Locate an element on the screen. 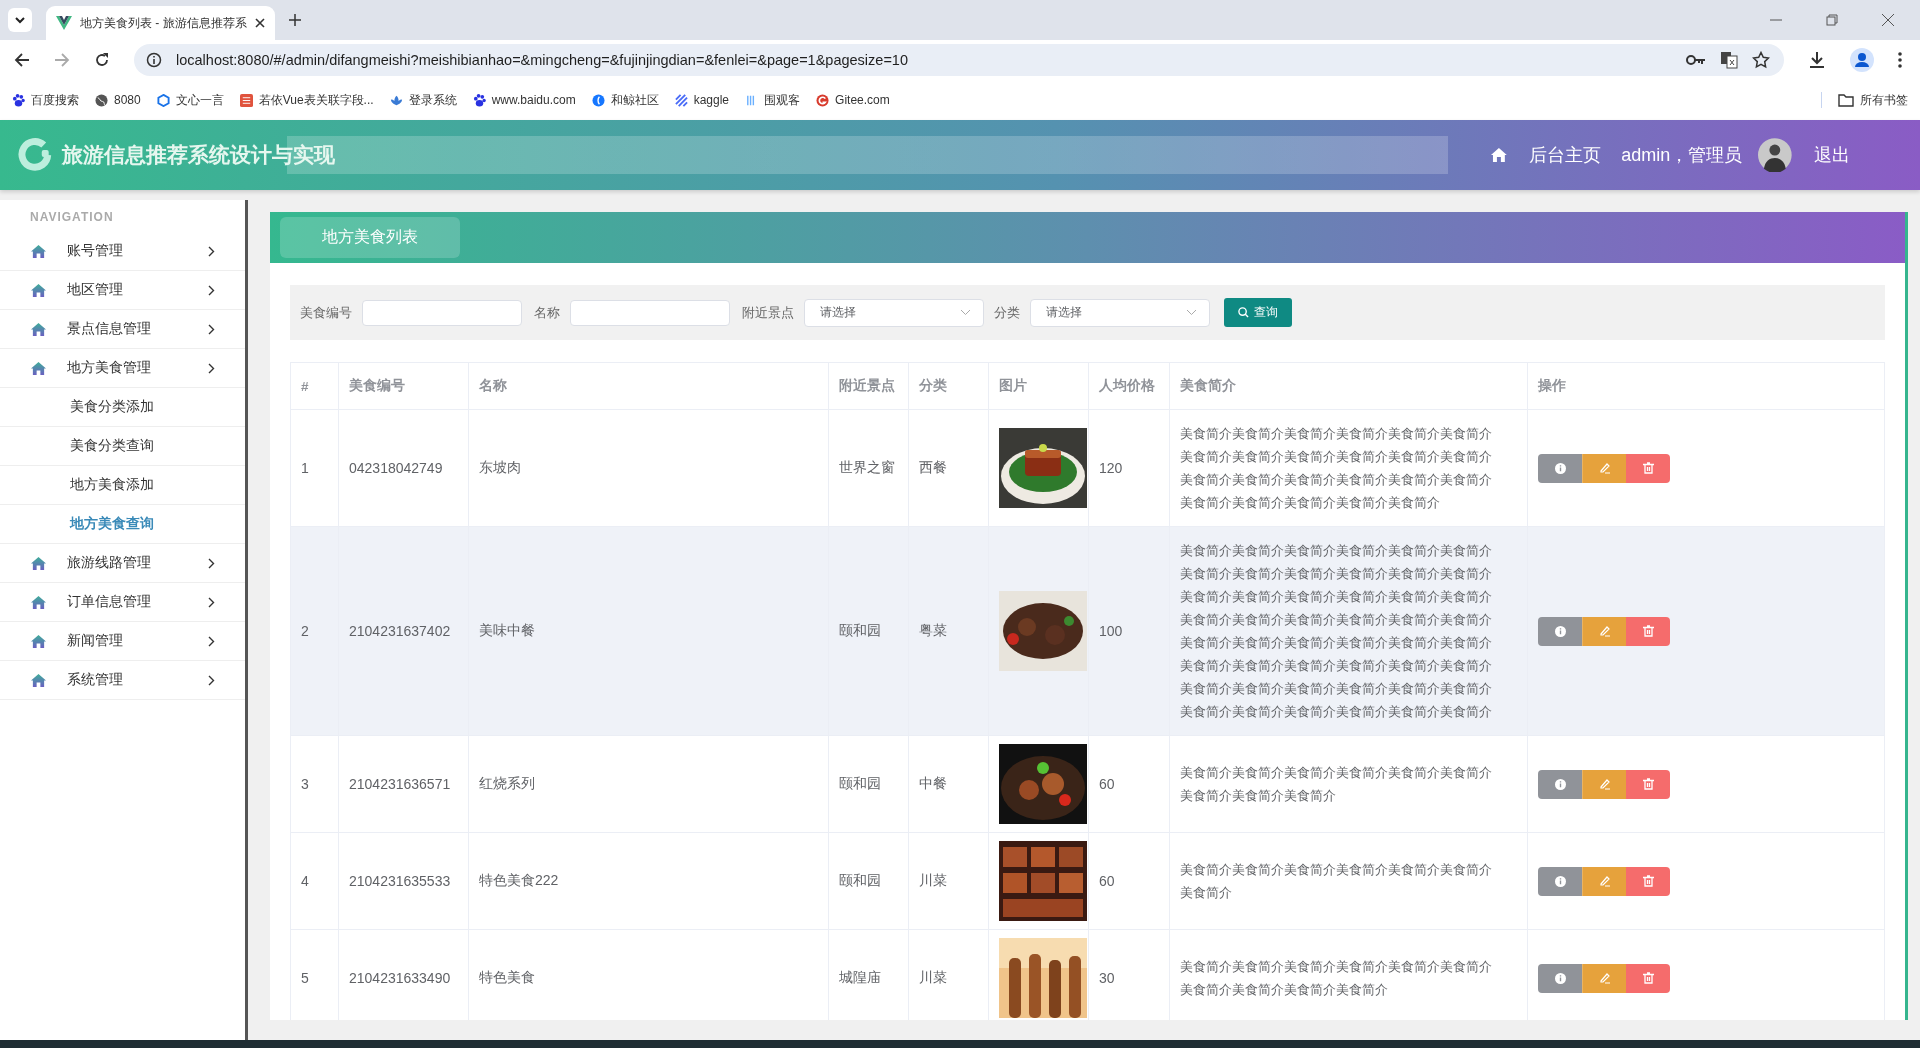 The width and height of the screenshot is (1920, 1048). table-row: 1 042318042749 东坡肉 世界之窗 西餐 120 美食简介美食简介美食简介美食简介美食简介美食简介美食简介美食简介美食简介美食简介美食简介美食简介美食简介美食简介美食简介美食简介美食简介美食简介美食简介美食简介美食简介美食简介美食简介 is located at coordinates (1087, 468).